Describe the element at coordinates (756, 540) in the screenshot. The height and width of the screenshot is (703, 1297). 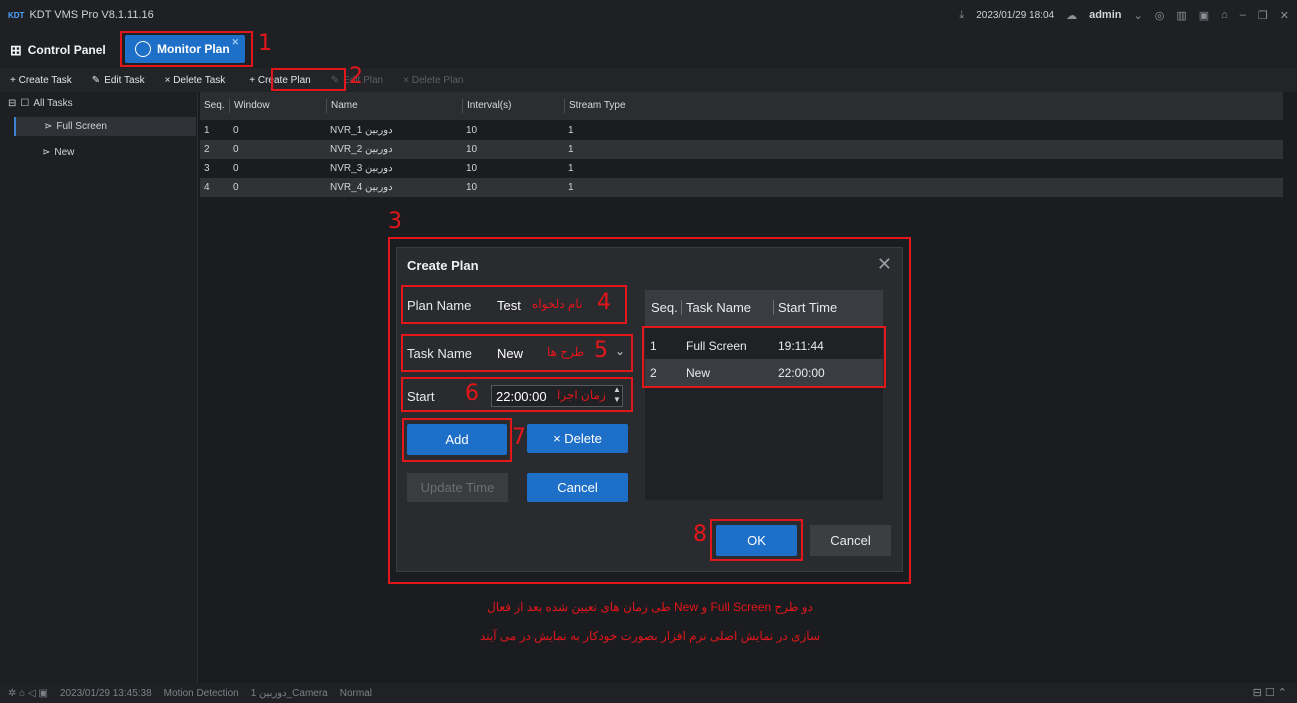
I see `ok-button: OK` at that location.